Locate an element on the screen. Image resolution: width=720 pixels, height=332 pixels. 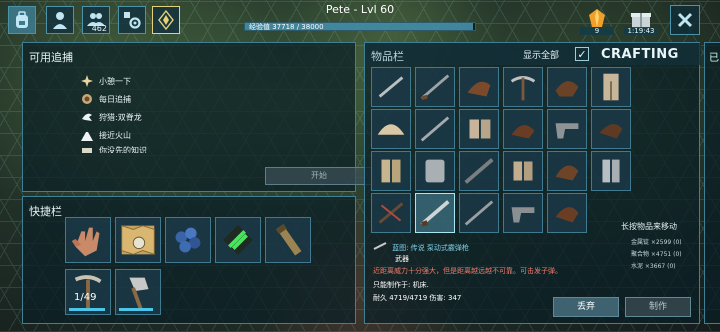
crossbow-icon is located at coordinates (391, 213).